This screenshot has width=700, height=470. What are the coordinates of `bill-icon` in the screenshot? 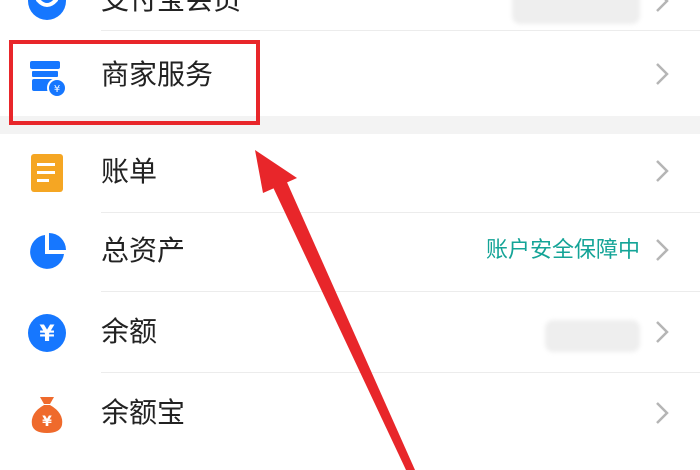 It's located at (47, 173).